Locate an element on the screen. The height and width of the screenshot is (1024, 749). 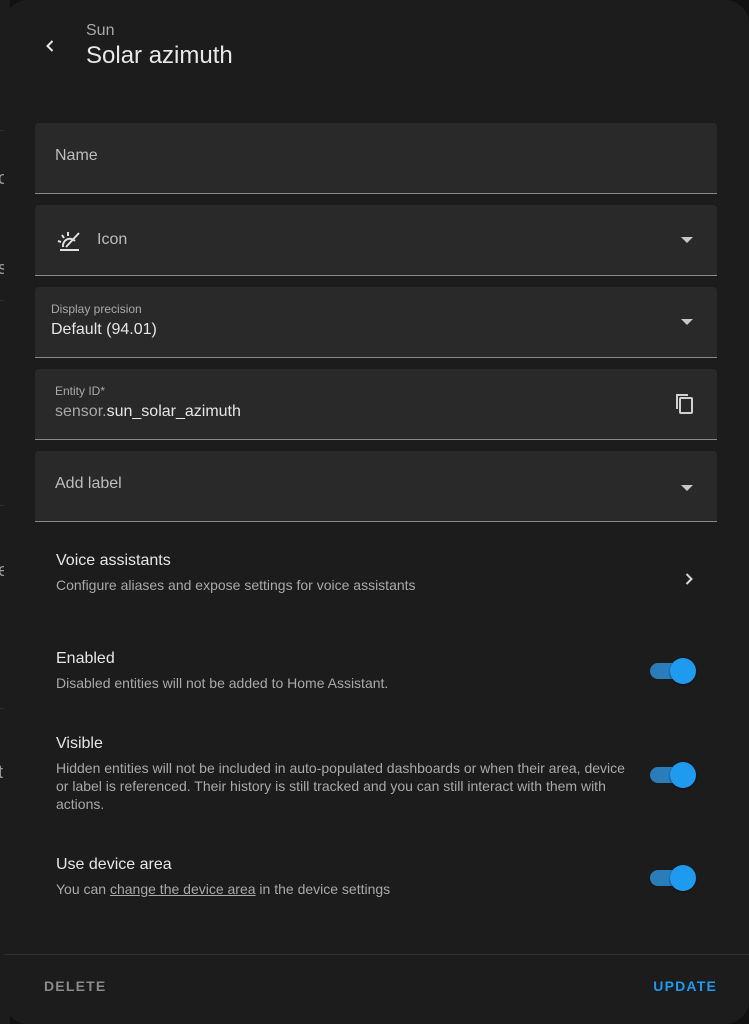
display-precision-label: Display precision is located at coordinates (96, 309).